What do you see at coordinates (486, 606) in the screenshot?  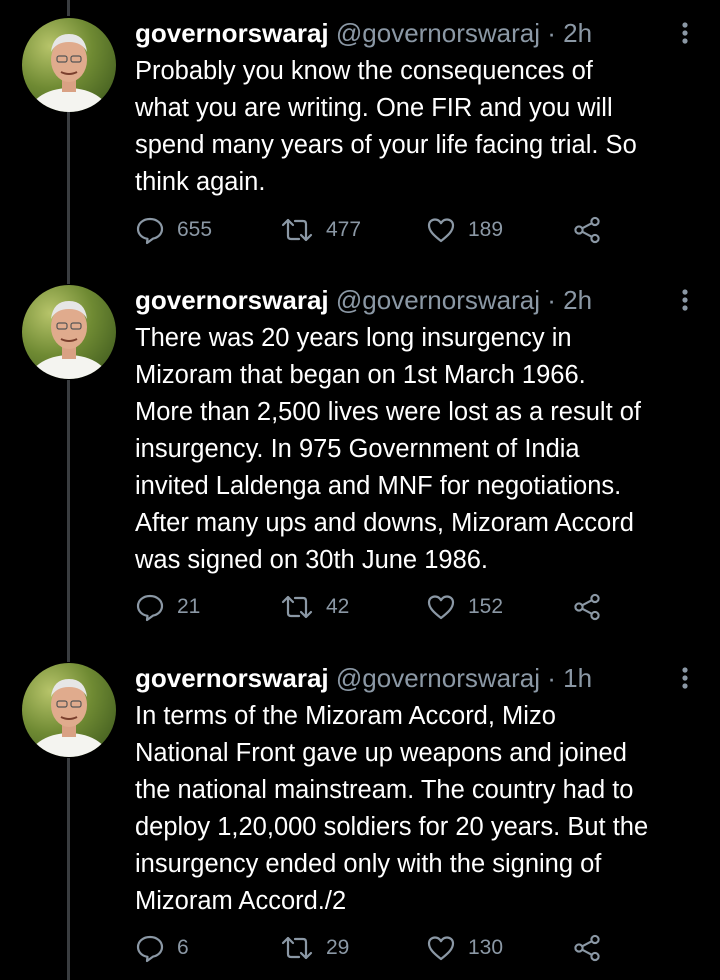 I see `like-count: 152` at bounding box center [486, 606].